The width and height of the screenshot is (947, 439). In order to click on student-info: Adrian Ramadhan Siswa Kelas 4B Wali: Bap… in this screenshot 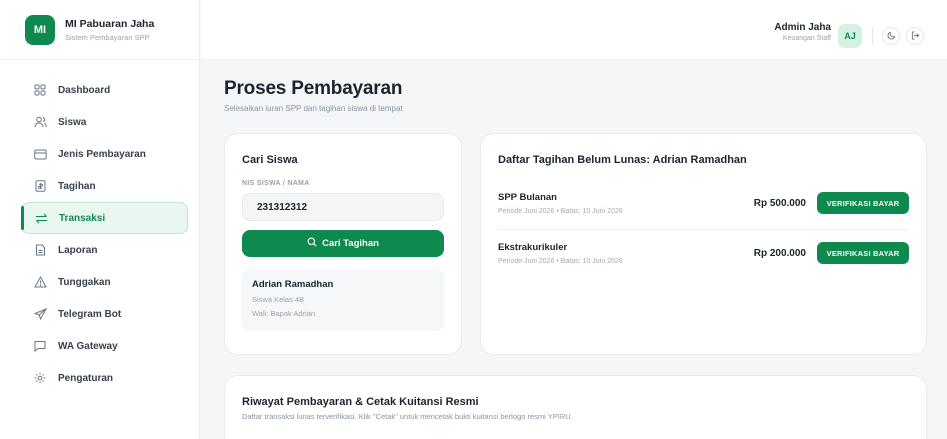, I will do `click(343, 300)`.